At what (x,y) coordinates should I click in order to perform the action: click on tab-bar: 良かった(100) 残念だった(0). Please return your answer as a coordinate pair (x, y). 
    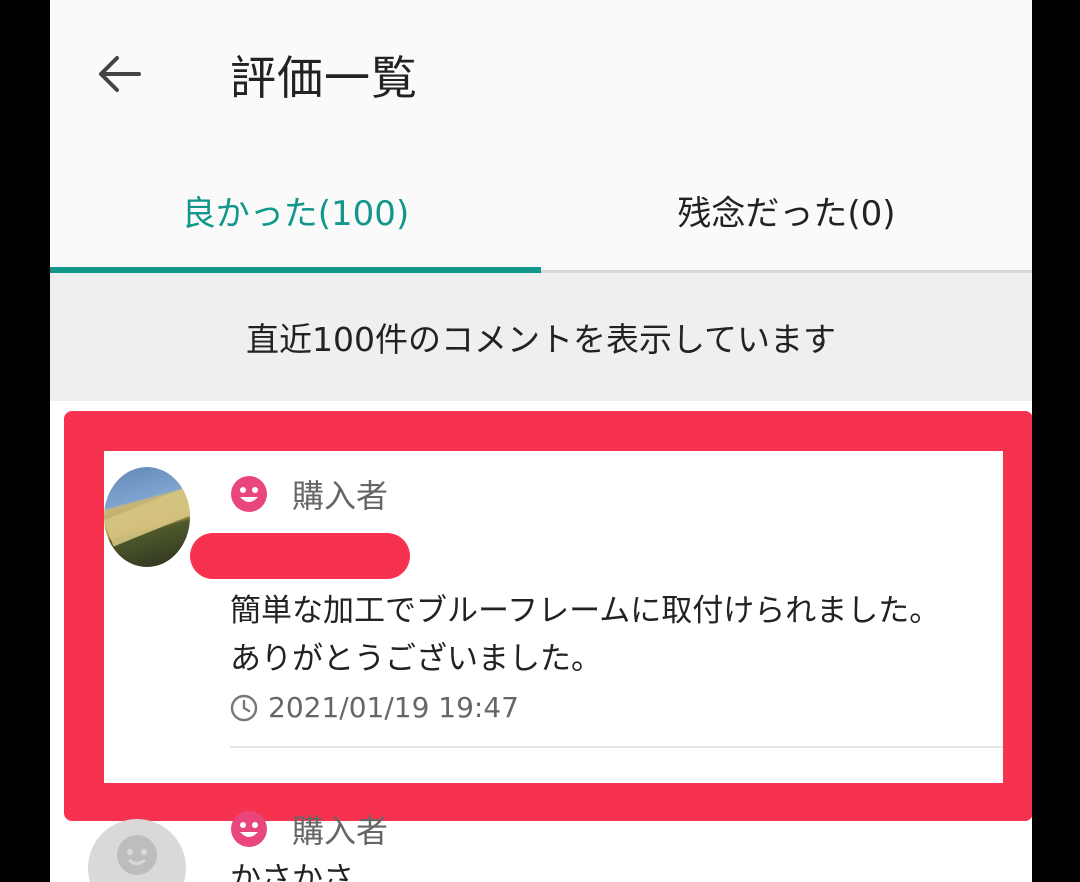
    Looking at the image, I should click on (541, 211).